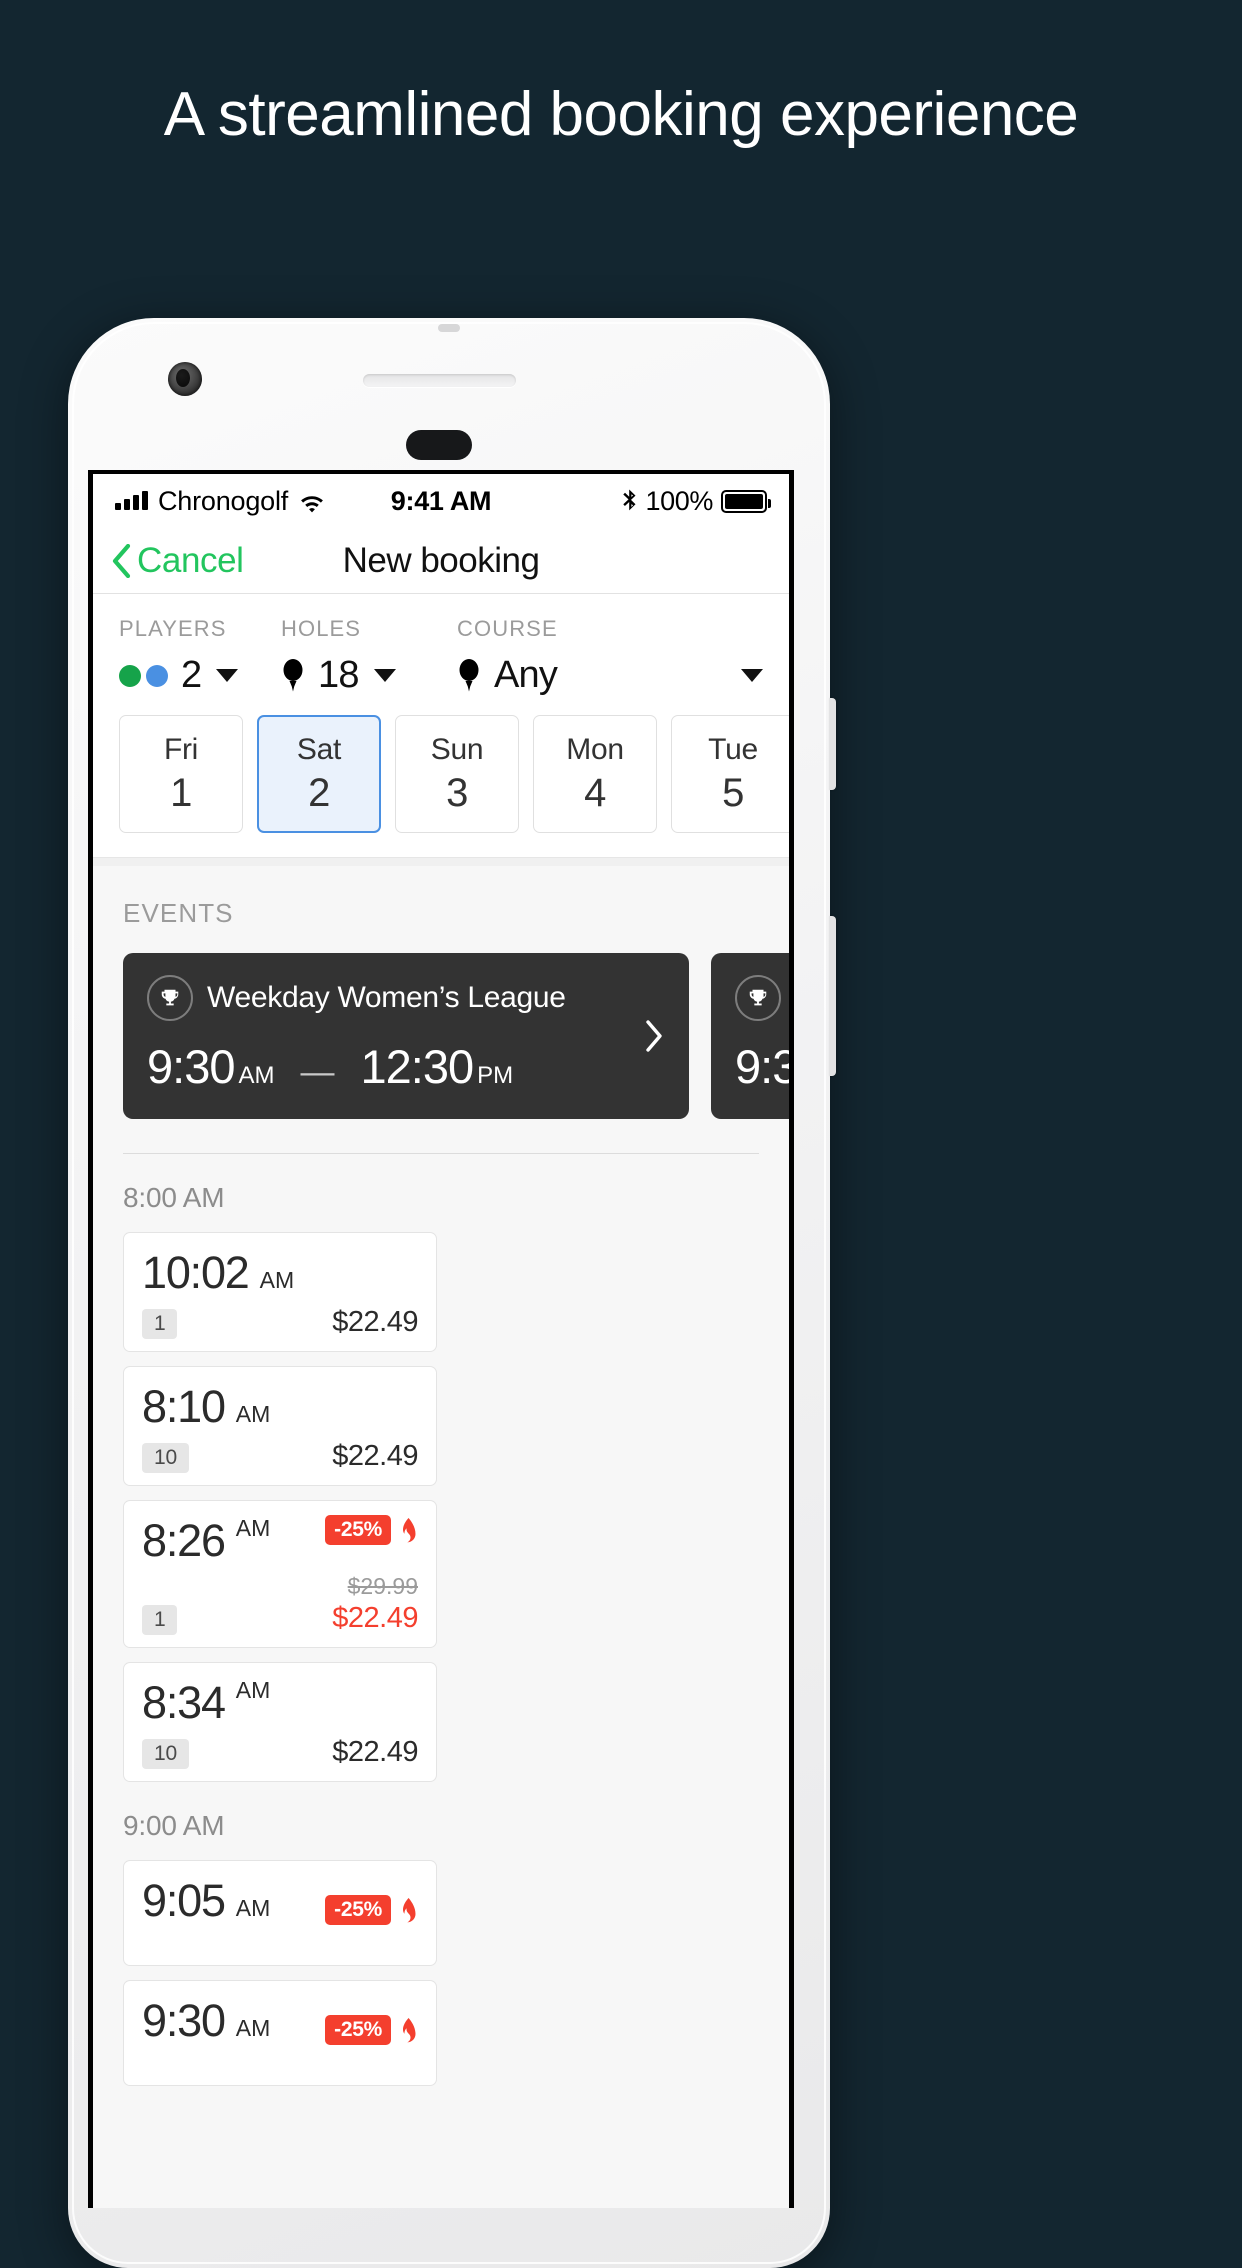 The width and height of the screenshot is (1242, 2268). I want to click on player-dot-blue-icon, so click(157, 675).